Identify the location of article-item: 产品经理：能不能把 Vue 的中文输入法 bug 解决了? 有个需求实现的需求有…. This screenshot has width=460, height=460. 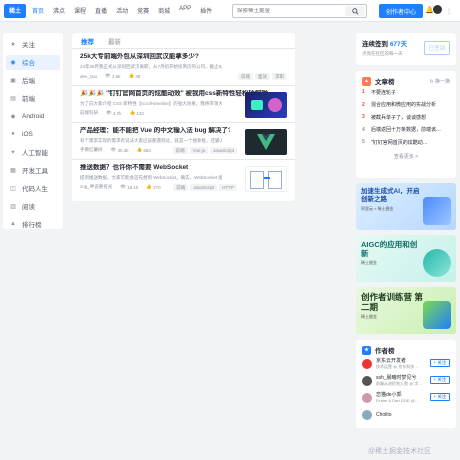
(183, 141).